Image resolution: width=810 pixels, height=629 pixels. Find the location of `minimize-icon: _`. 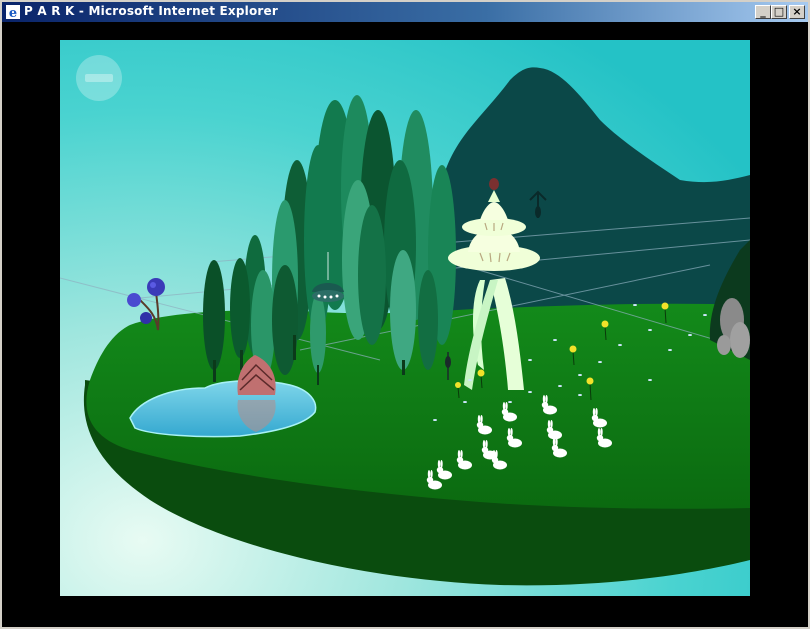

minimize-icon: _ is located at coordinates (763, 11).